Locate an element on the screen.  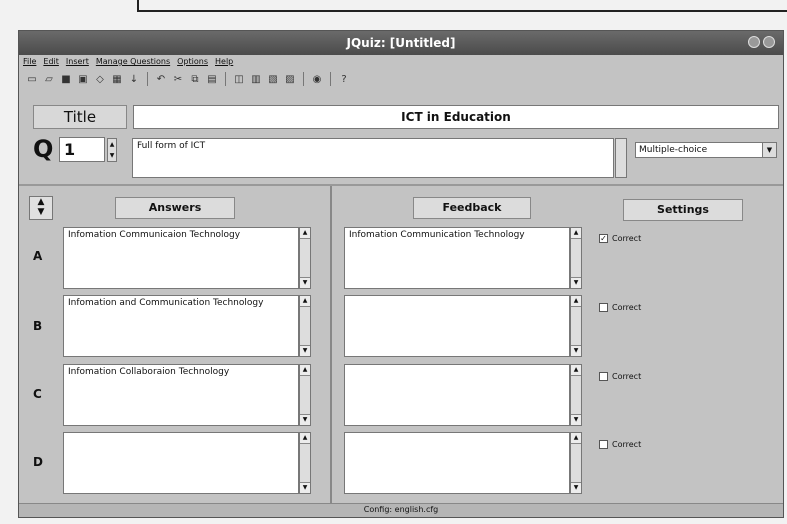
answer-letter-a: A is located at coordinates (38, 256).